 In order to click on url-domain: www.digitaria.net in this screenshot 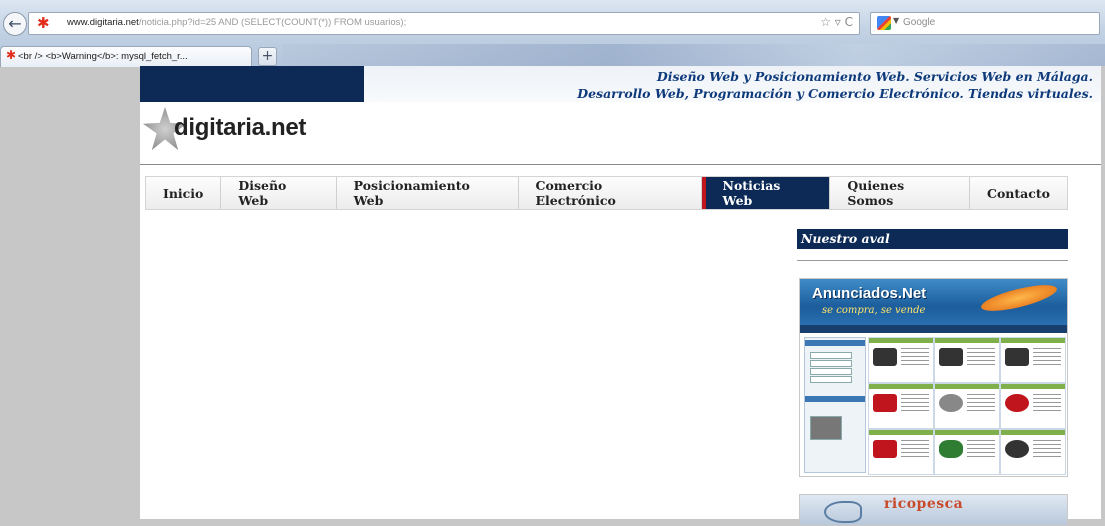, I will do `click(103, 22)`.